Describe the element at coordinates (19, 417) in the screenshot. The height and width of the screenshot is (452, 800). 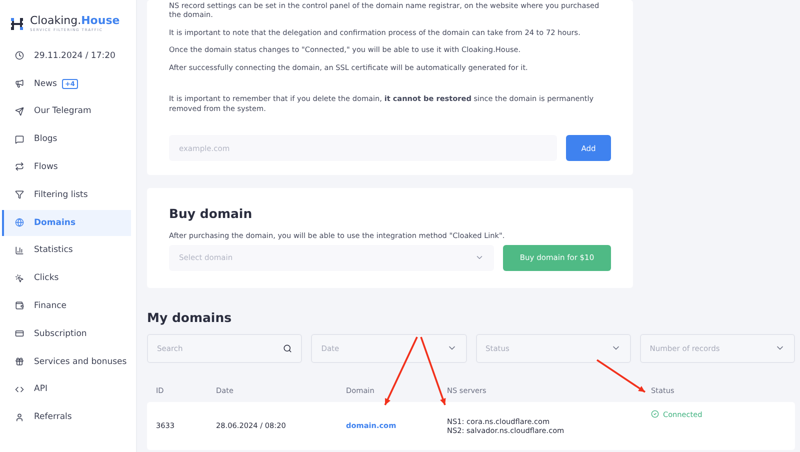
I see `user-icon` at that location.